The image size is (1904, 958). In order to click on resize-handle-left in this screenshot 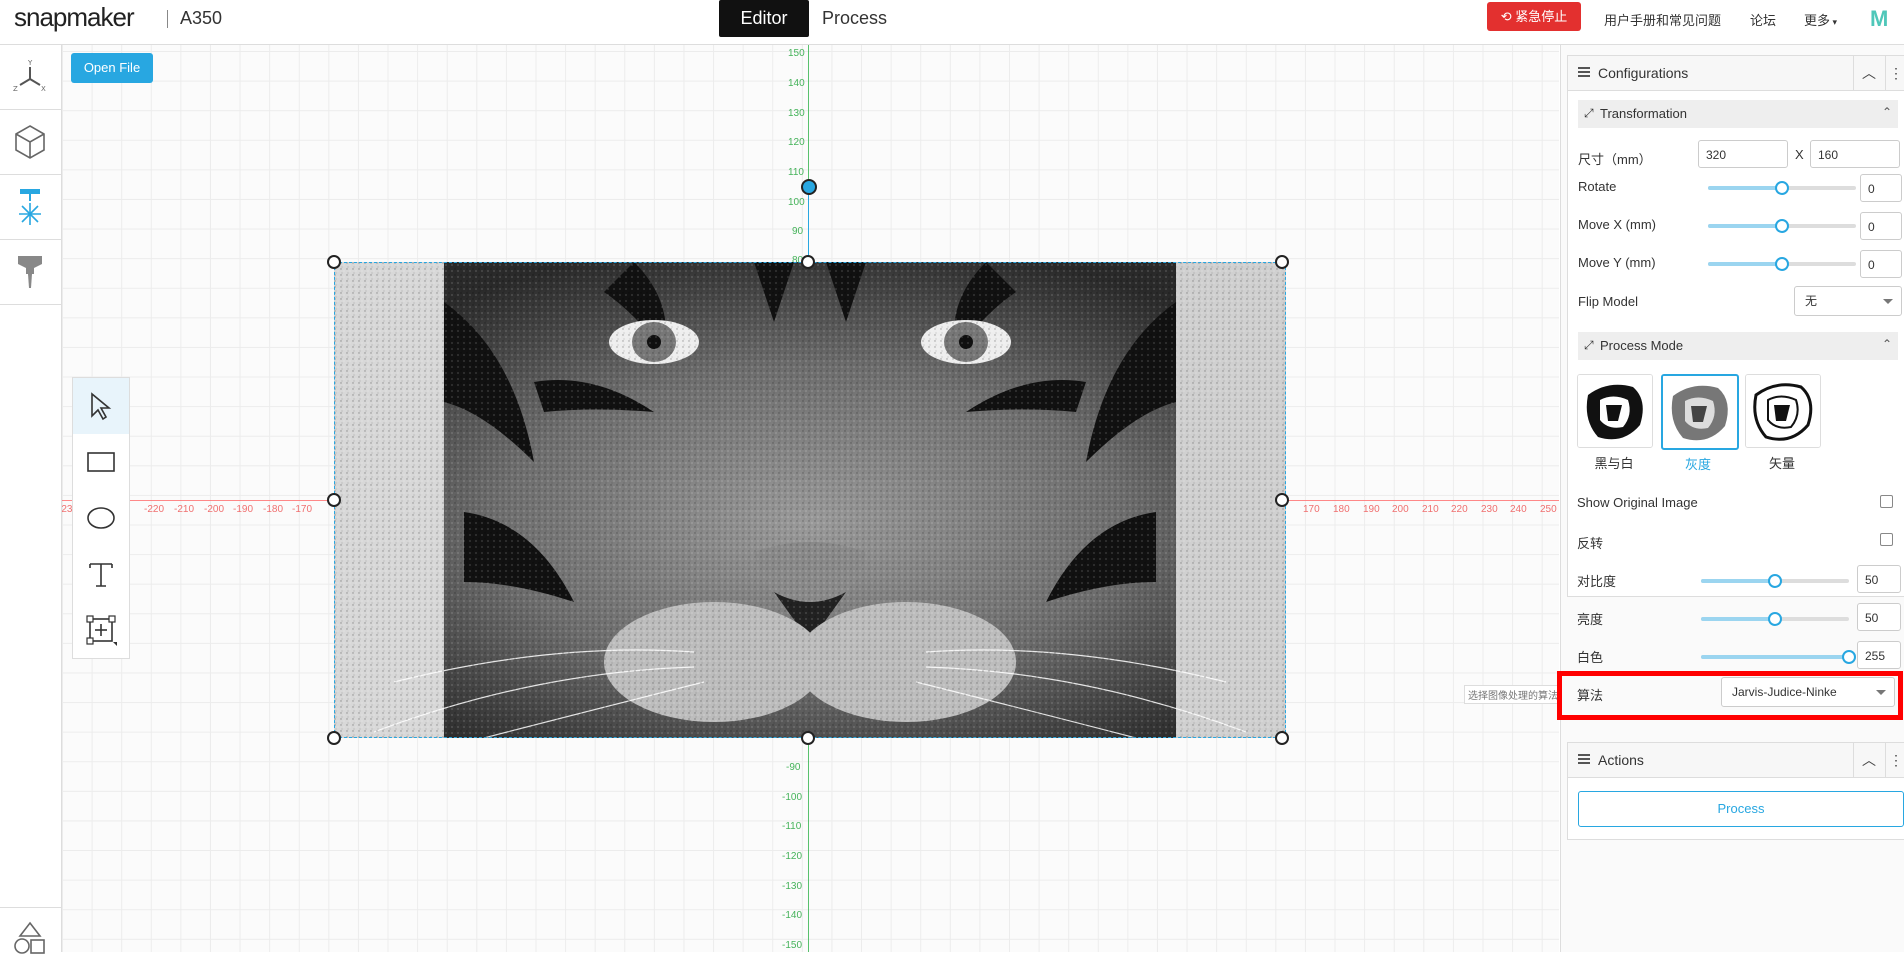, I will do `click(334, 500)`.